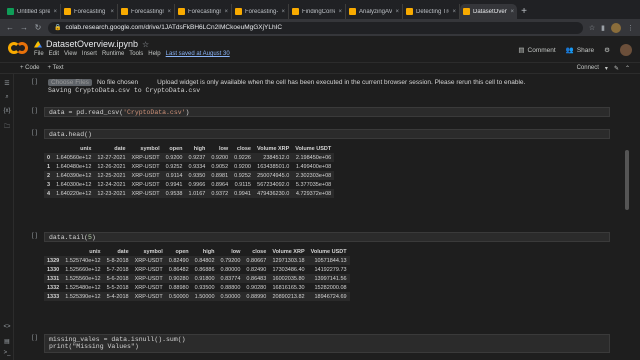  Describe the element at coordinates (49, 157) in the screenshot. I see `row-index: 0` at that location.